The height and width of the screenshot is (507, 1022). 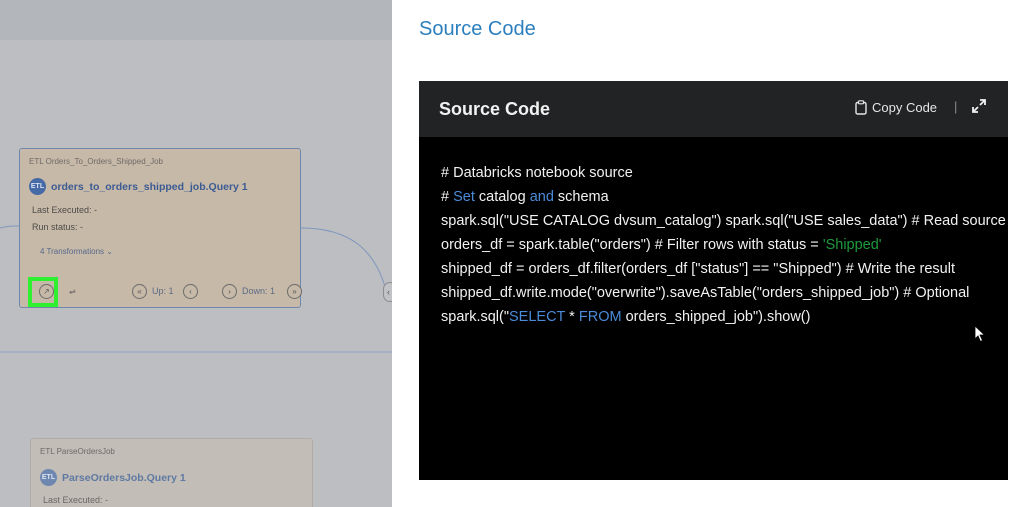 I want to click on first-upstream-icon: «, so click(x=139, y=291).